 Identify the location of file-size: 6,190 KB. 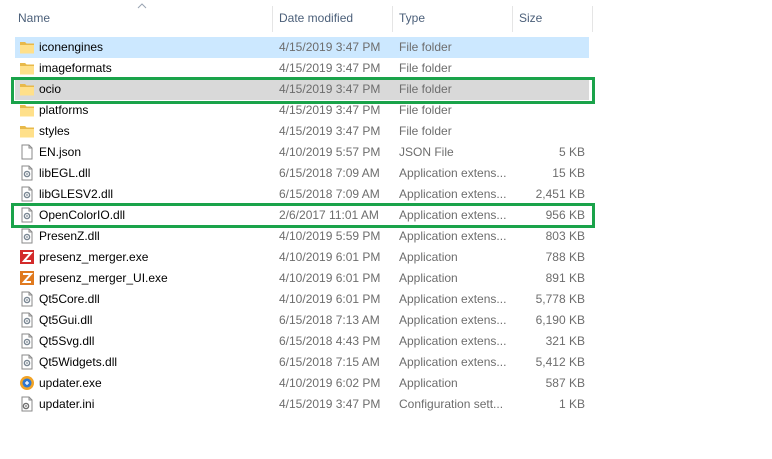
(560, 320).